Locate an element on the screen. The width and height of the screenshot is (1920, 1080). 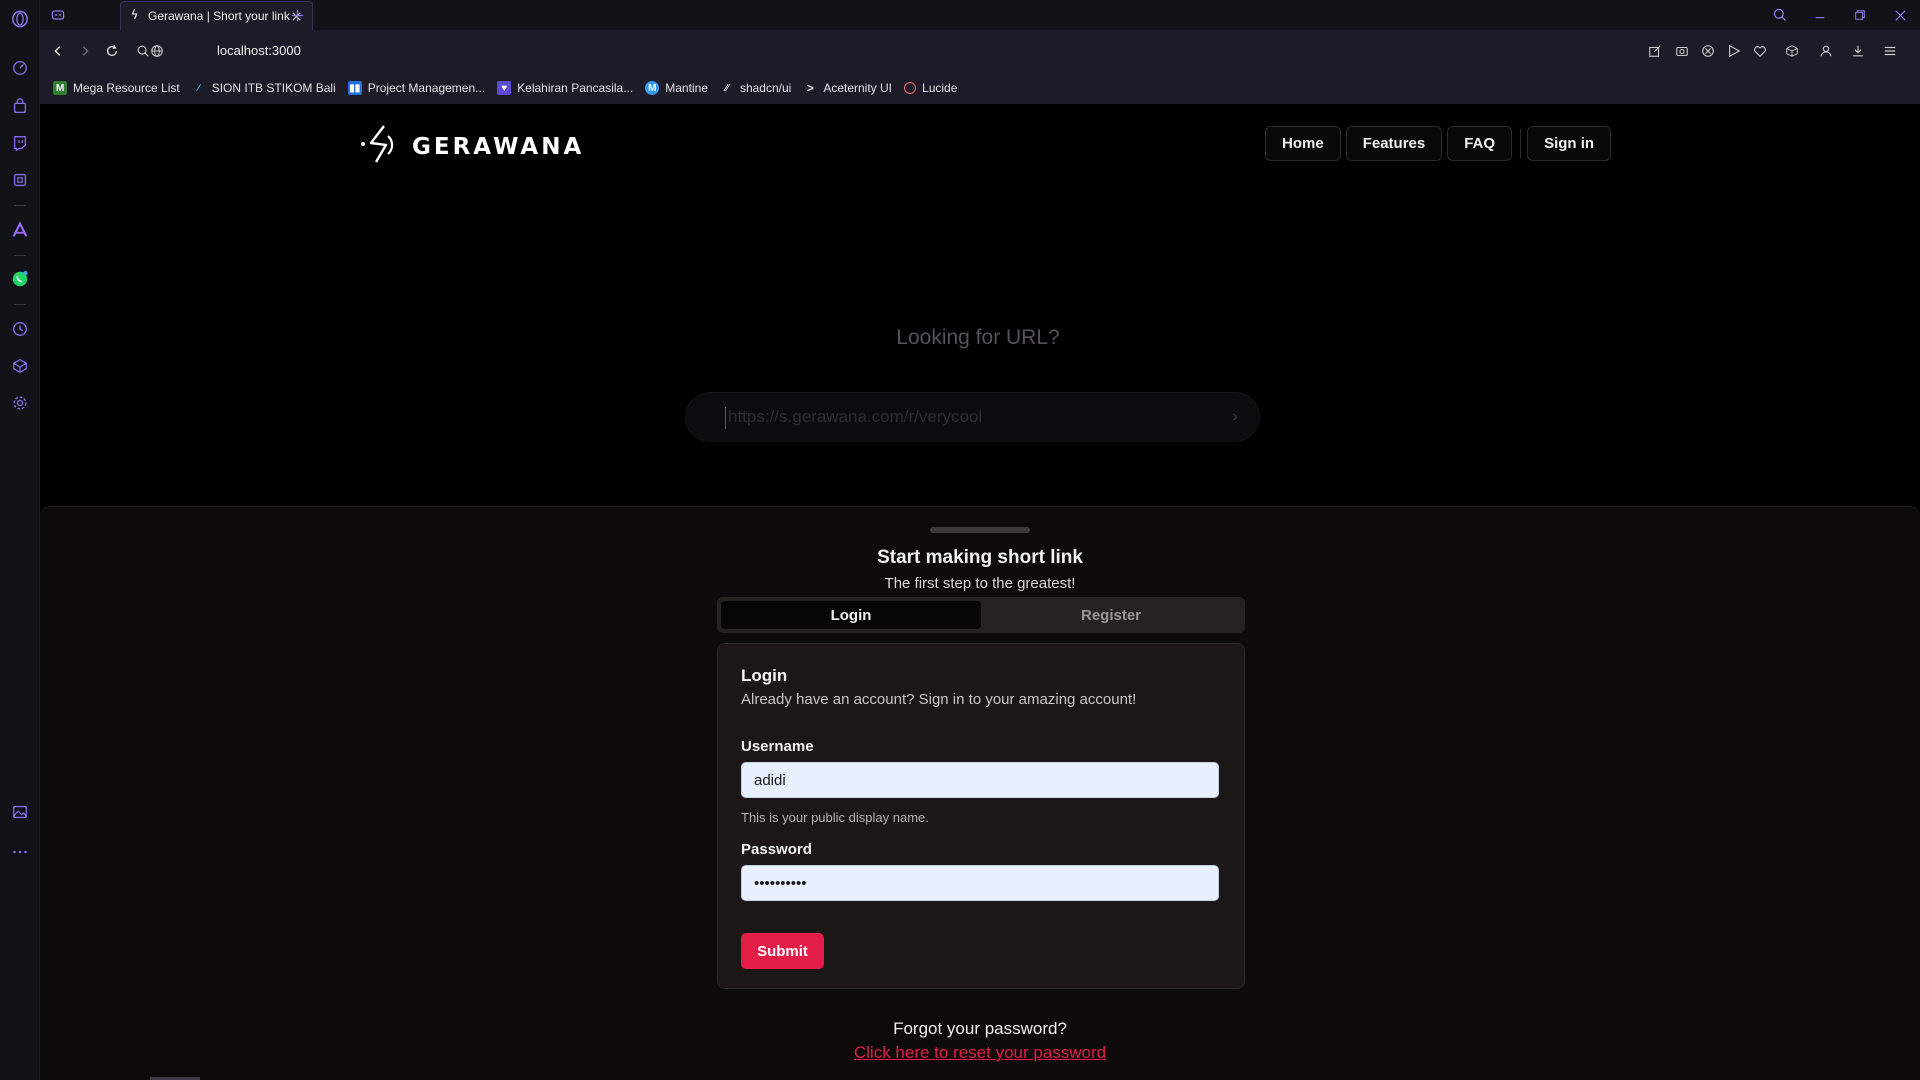
drawer-subtitle: The first step to the greatest! is located at coordinates (980, 583).